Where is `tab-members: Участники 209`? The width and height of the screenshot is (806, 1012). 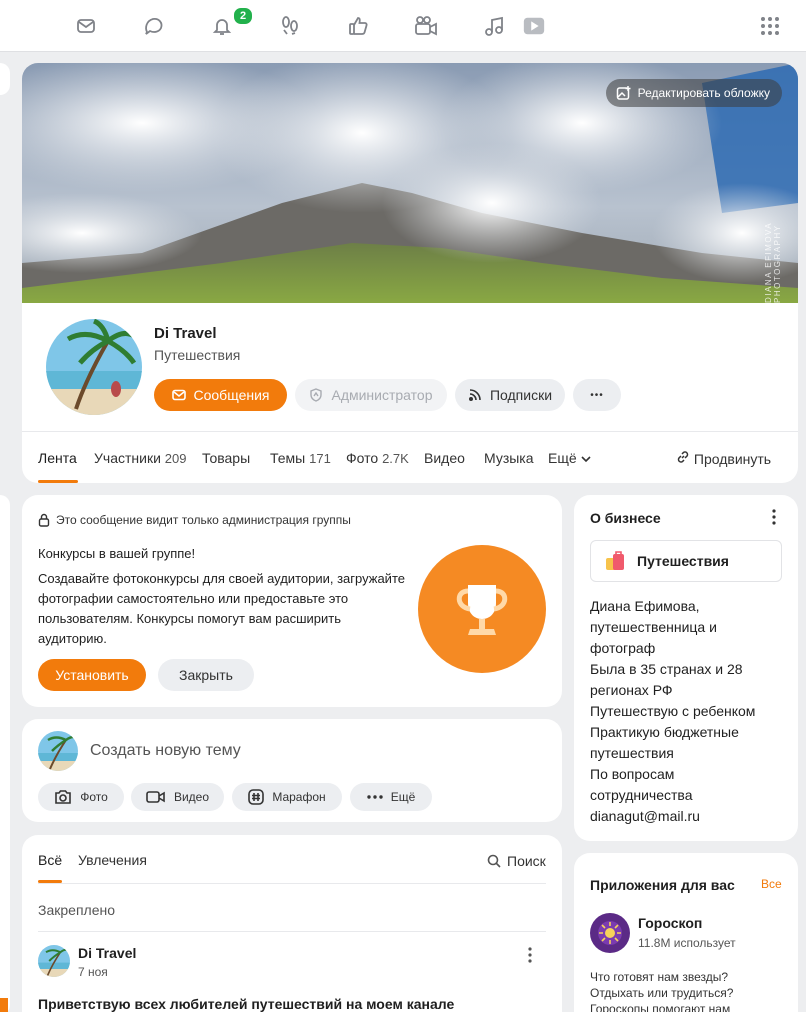 tab-members: Участники 209 is located at coordinates (140, 458).